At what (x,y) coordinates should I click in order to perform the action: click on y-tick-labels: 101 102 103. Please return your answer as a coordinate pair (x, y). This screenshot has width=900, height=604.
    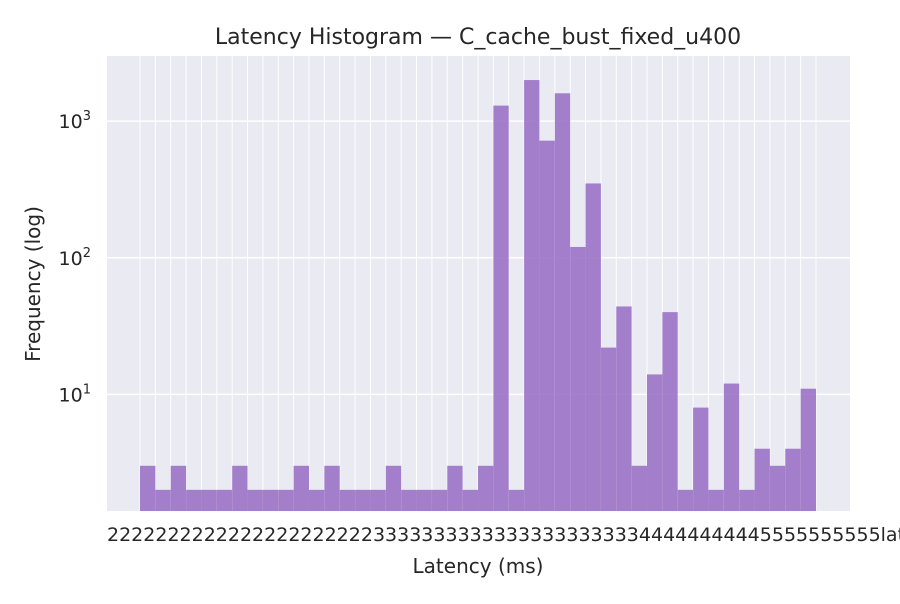
    Looking at the image, I should click on (75, 257).